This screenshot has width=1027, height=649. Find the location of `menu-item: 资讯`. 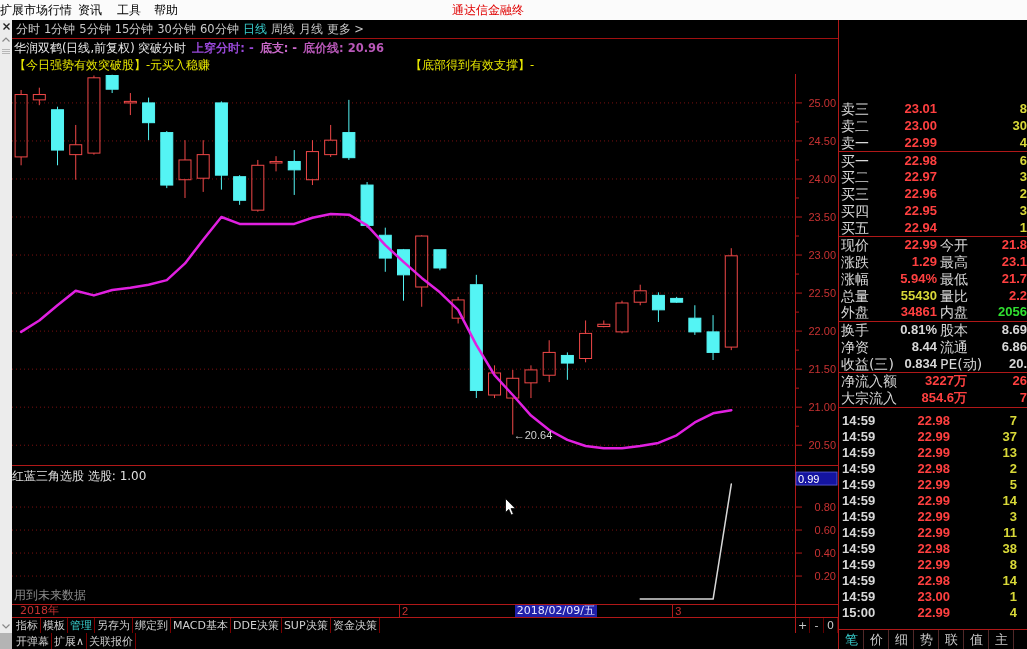

menu-item: 资讯 is located at coordinates (90, 10).